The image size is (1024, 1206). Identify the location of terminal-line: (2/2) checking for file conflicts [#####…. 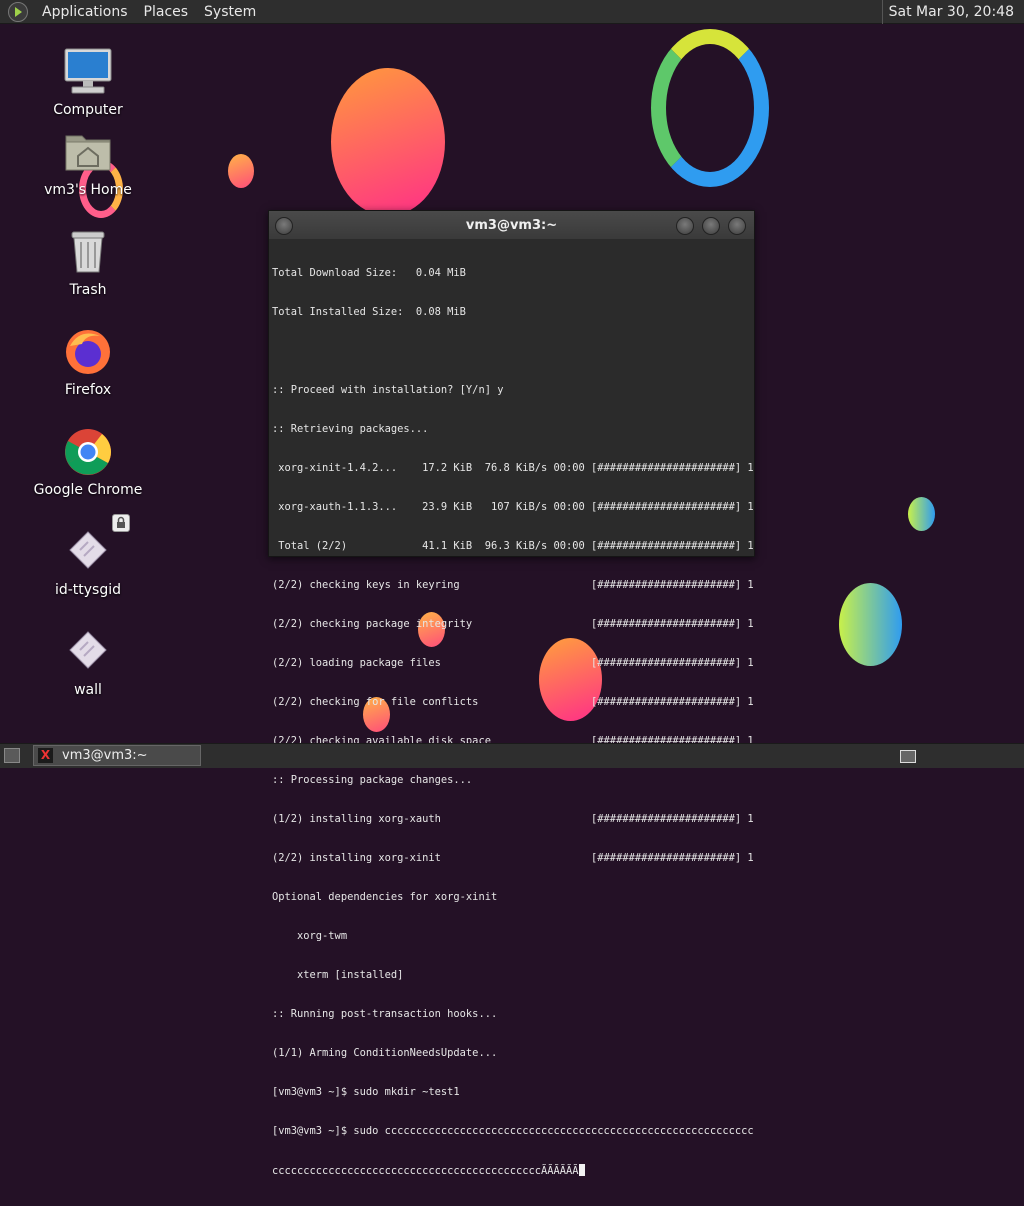
(513, 702).